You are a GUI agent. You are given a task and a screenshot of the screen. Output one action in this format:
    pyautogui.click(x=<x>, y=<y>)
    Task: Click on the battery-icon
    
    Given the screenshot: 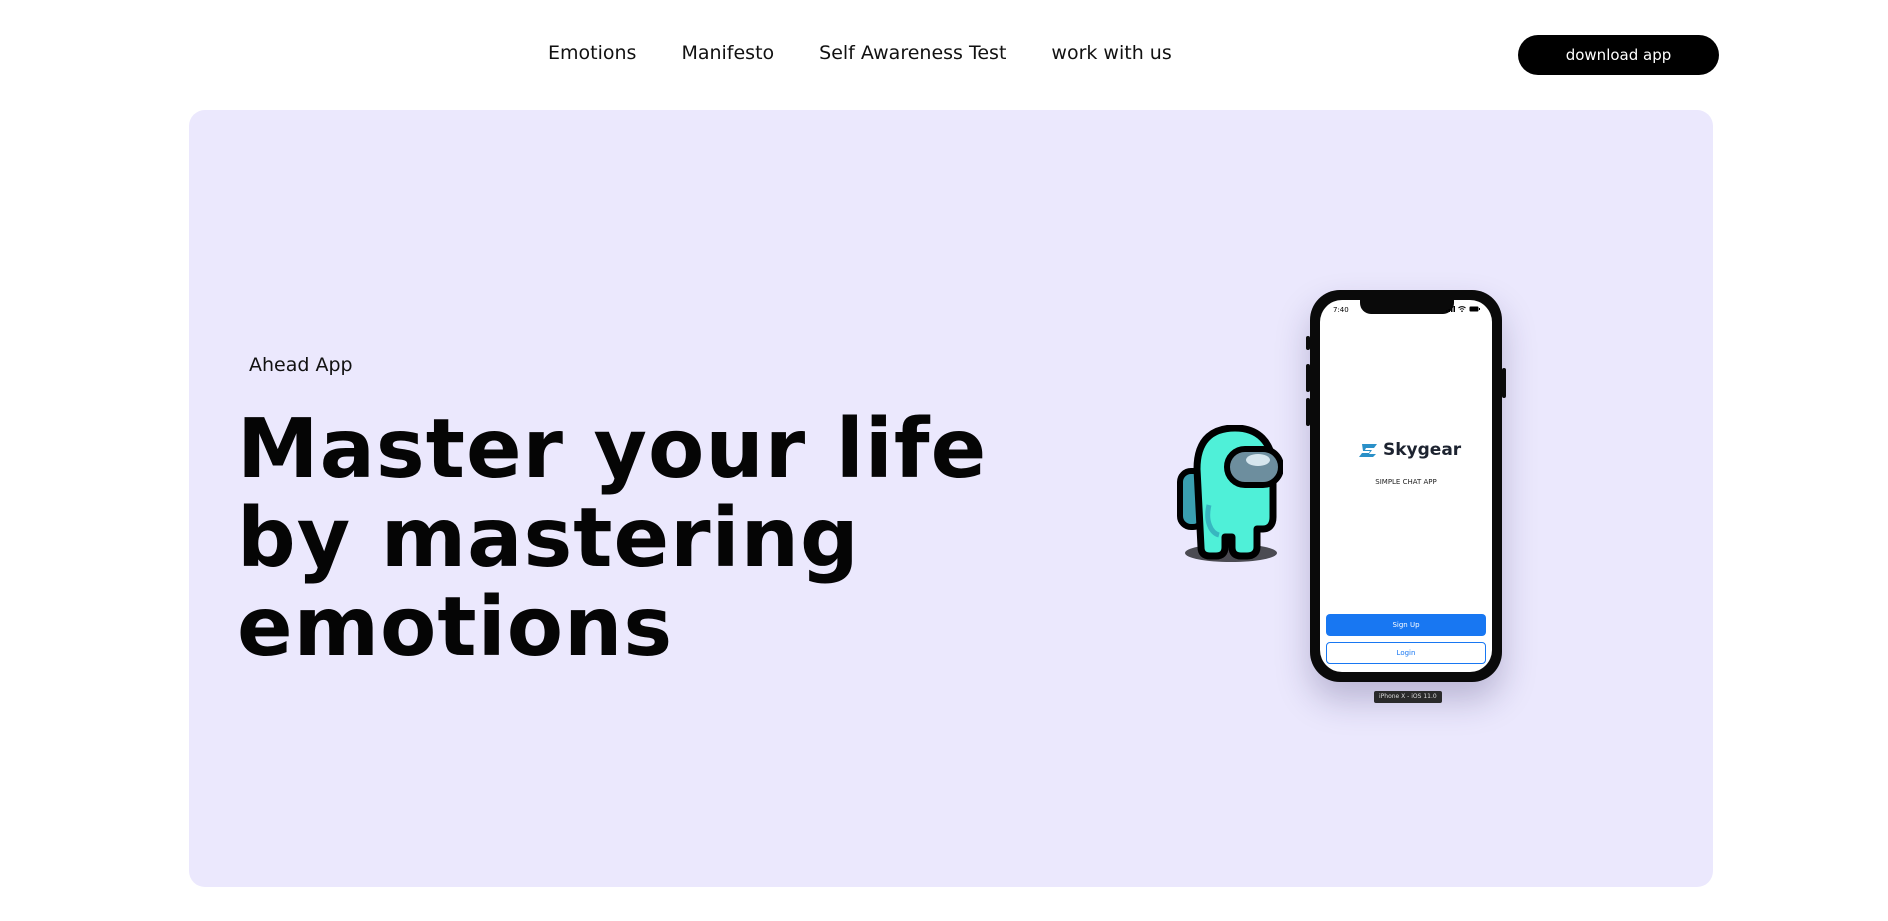 What is the action you would take?
    pyautogui.click(x=1474, y=309)
    